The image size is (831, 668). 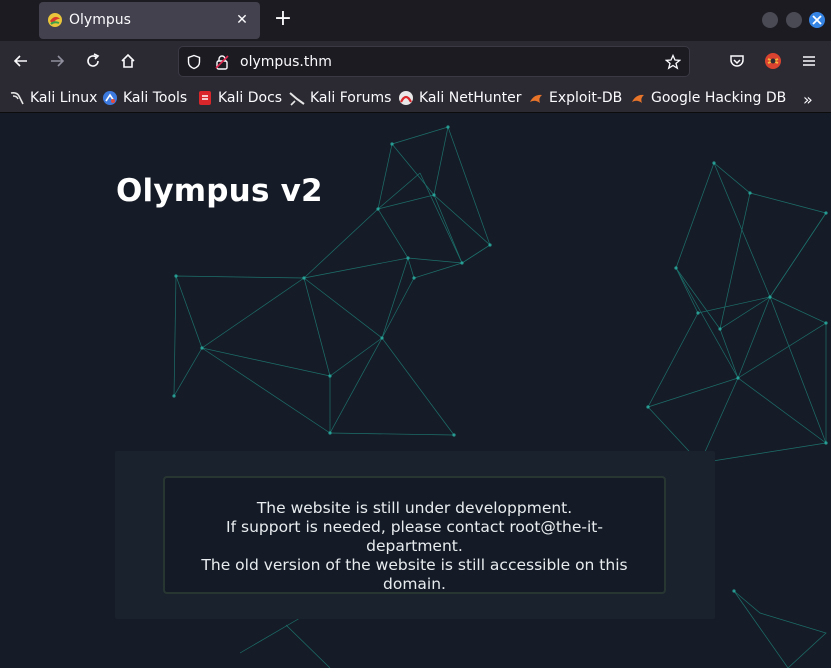 What do you see at coordinates (93, 61) in the screenshot?
I see `reload-icon` at bounding box center [93, 61].